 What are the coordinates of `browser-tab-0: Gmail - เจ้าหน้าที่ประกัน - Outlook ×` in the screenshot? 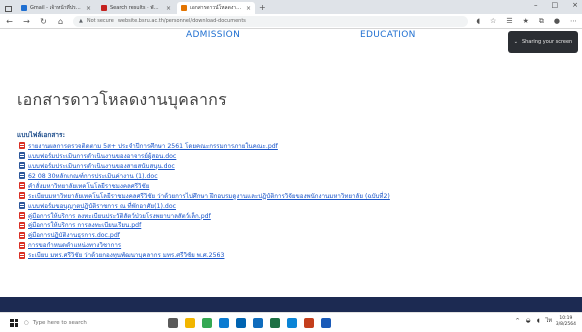 It's located at (56, 8).